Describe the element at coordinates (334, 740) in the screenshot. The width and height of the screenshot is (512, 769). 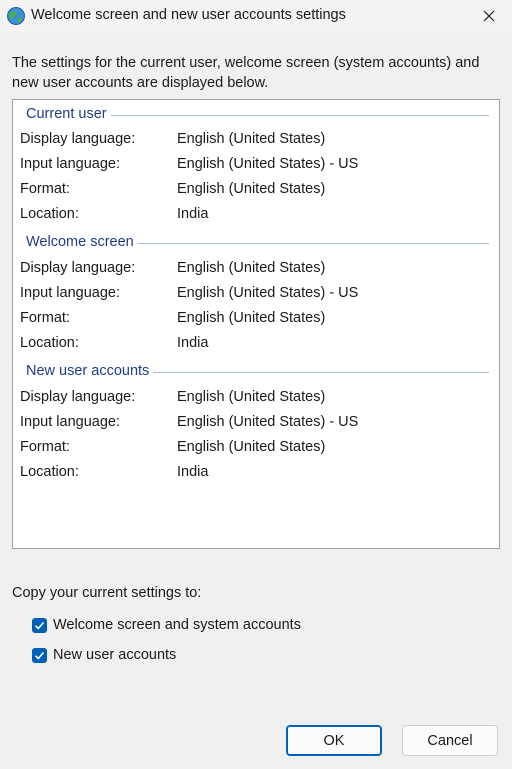
I see `ok-button: OK` at that location.